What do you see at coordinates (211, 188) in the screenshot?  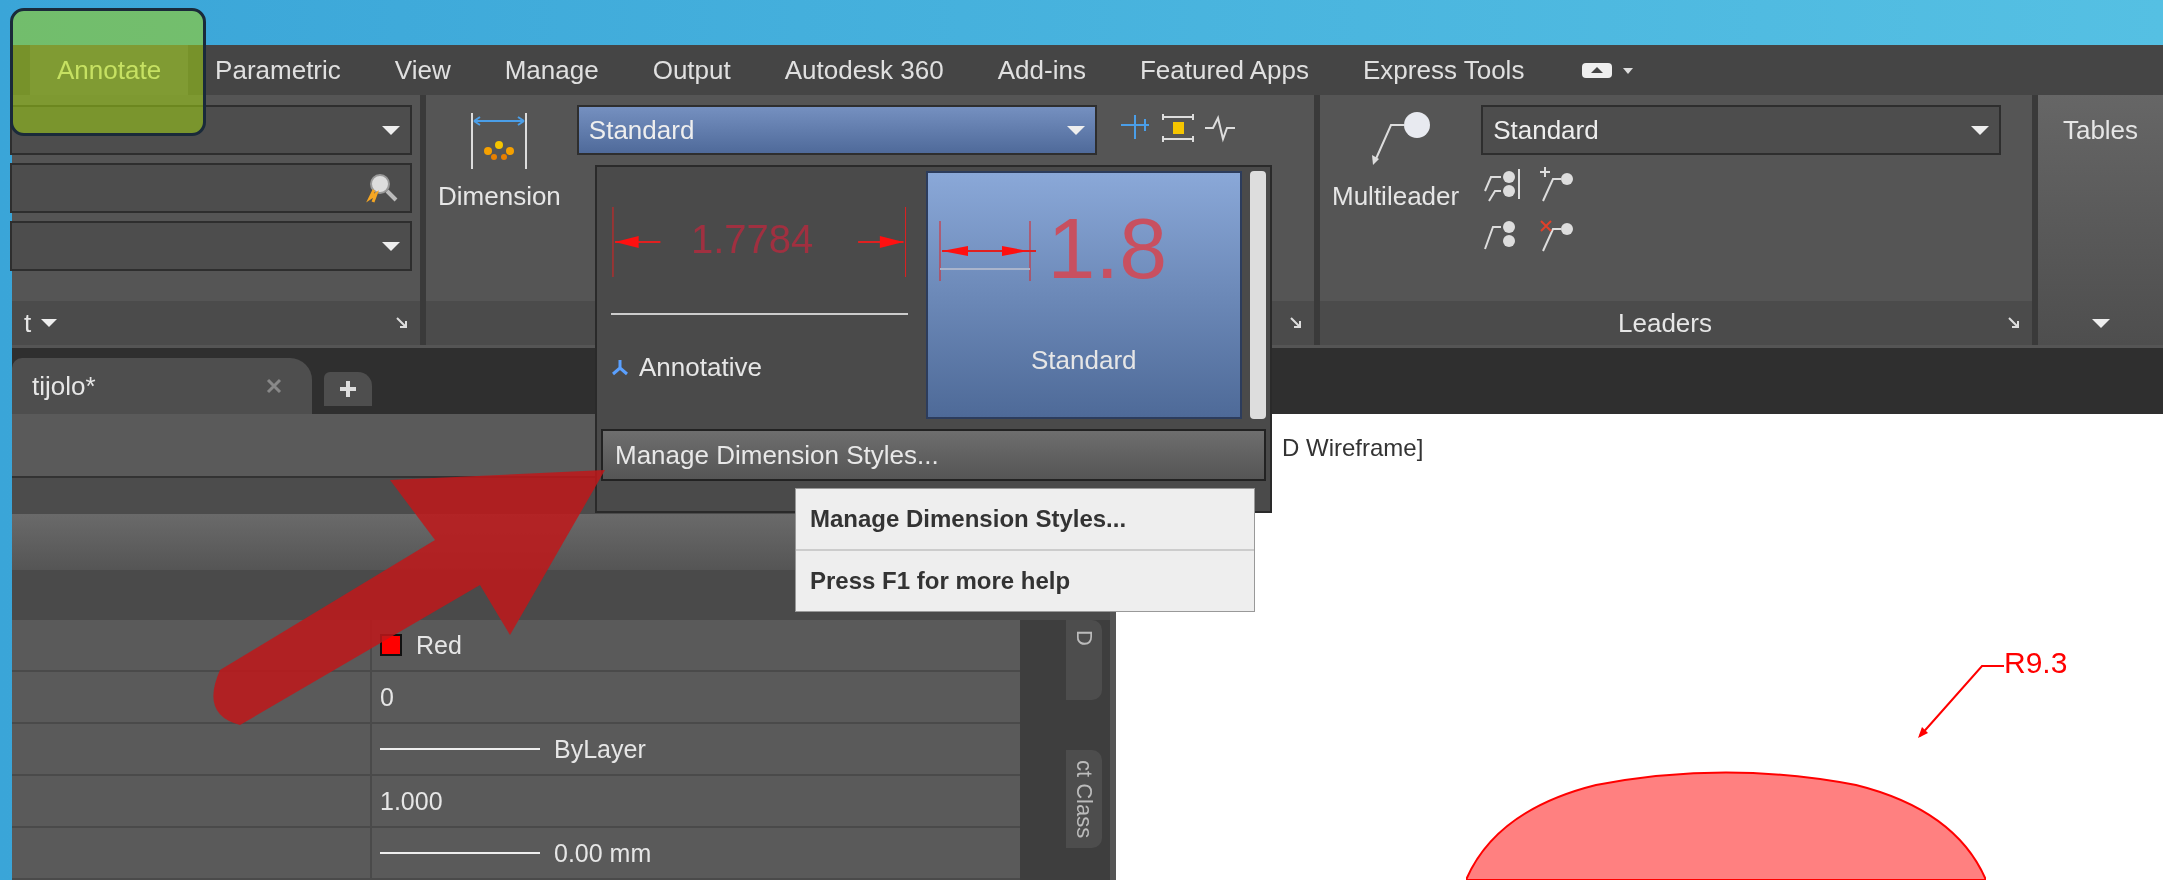 I see `find-text-field` at bounding box center [211, 188].